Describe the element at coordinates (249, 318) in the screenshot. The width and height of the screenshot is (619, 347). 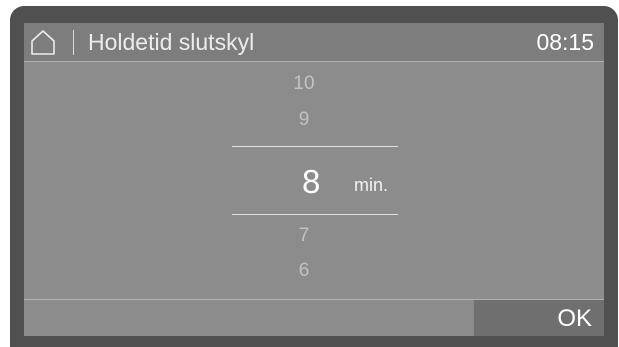
I see `footer-empty-area` at that location.